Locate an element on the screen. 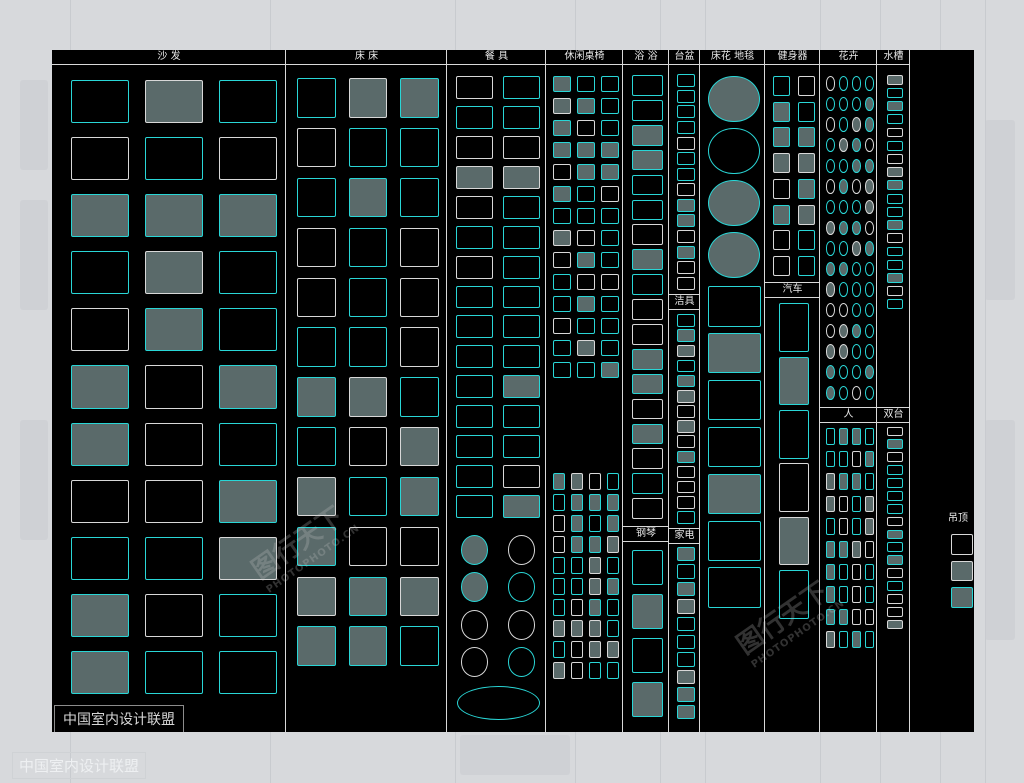  column-ceiling-partial: 吊顶 is located at coordinates (961, 391).